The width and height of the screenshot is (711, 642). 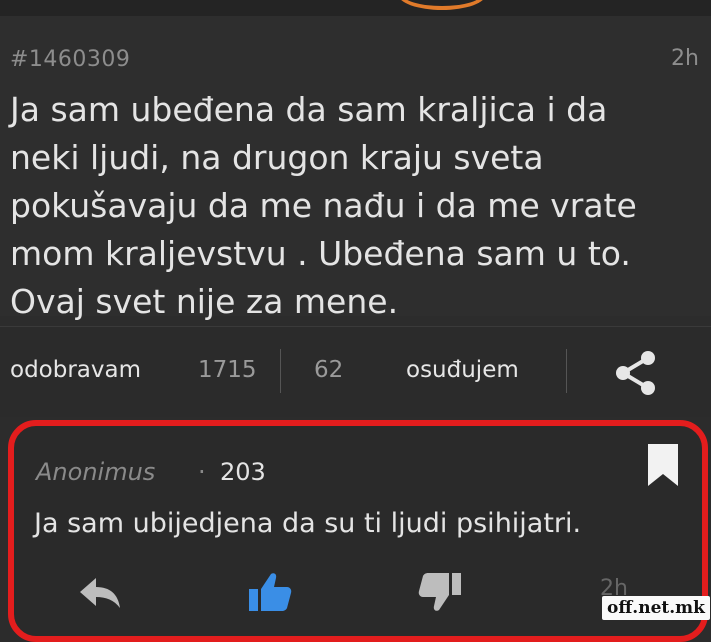 What do you see at coordinates (270, 592) in the screenshot?
I see `thumbs-up-icon` at bounding box center [270, 592].